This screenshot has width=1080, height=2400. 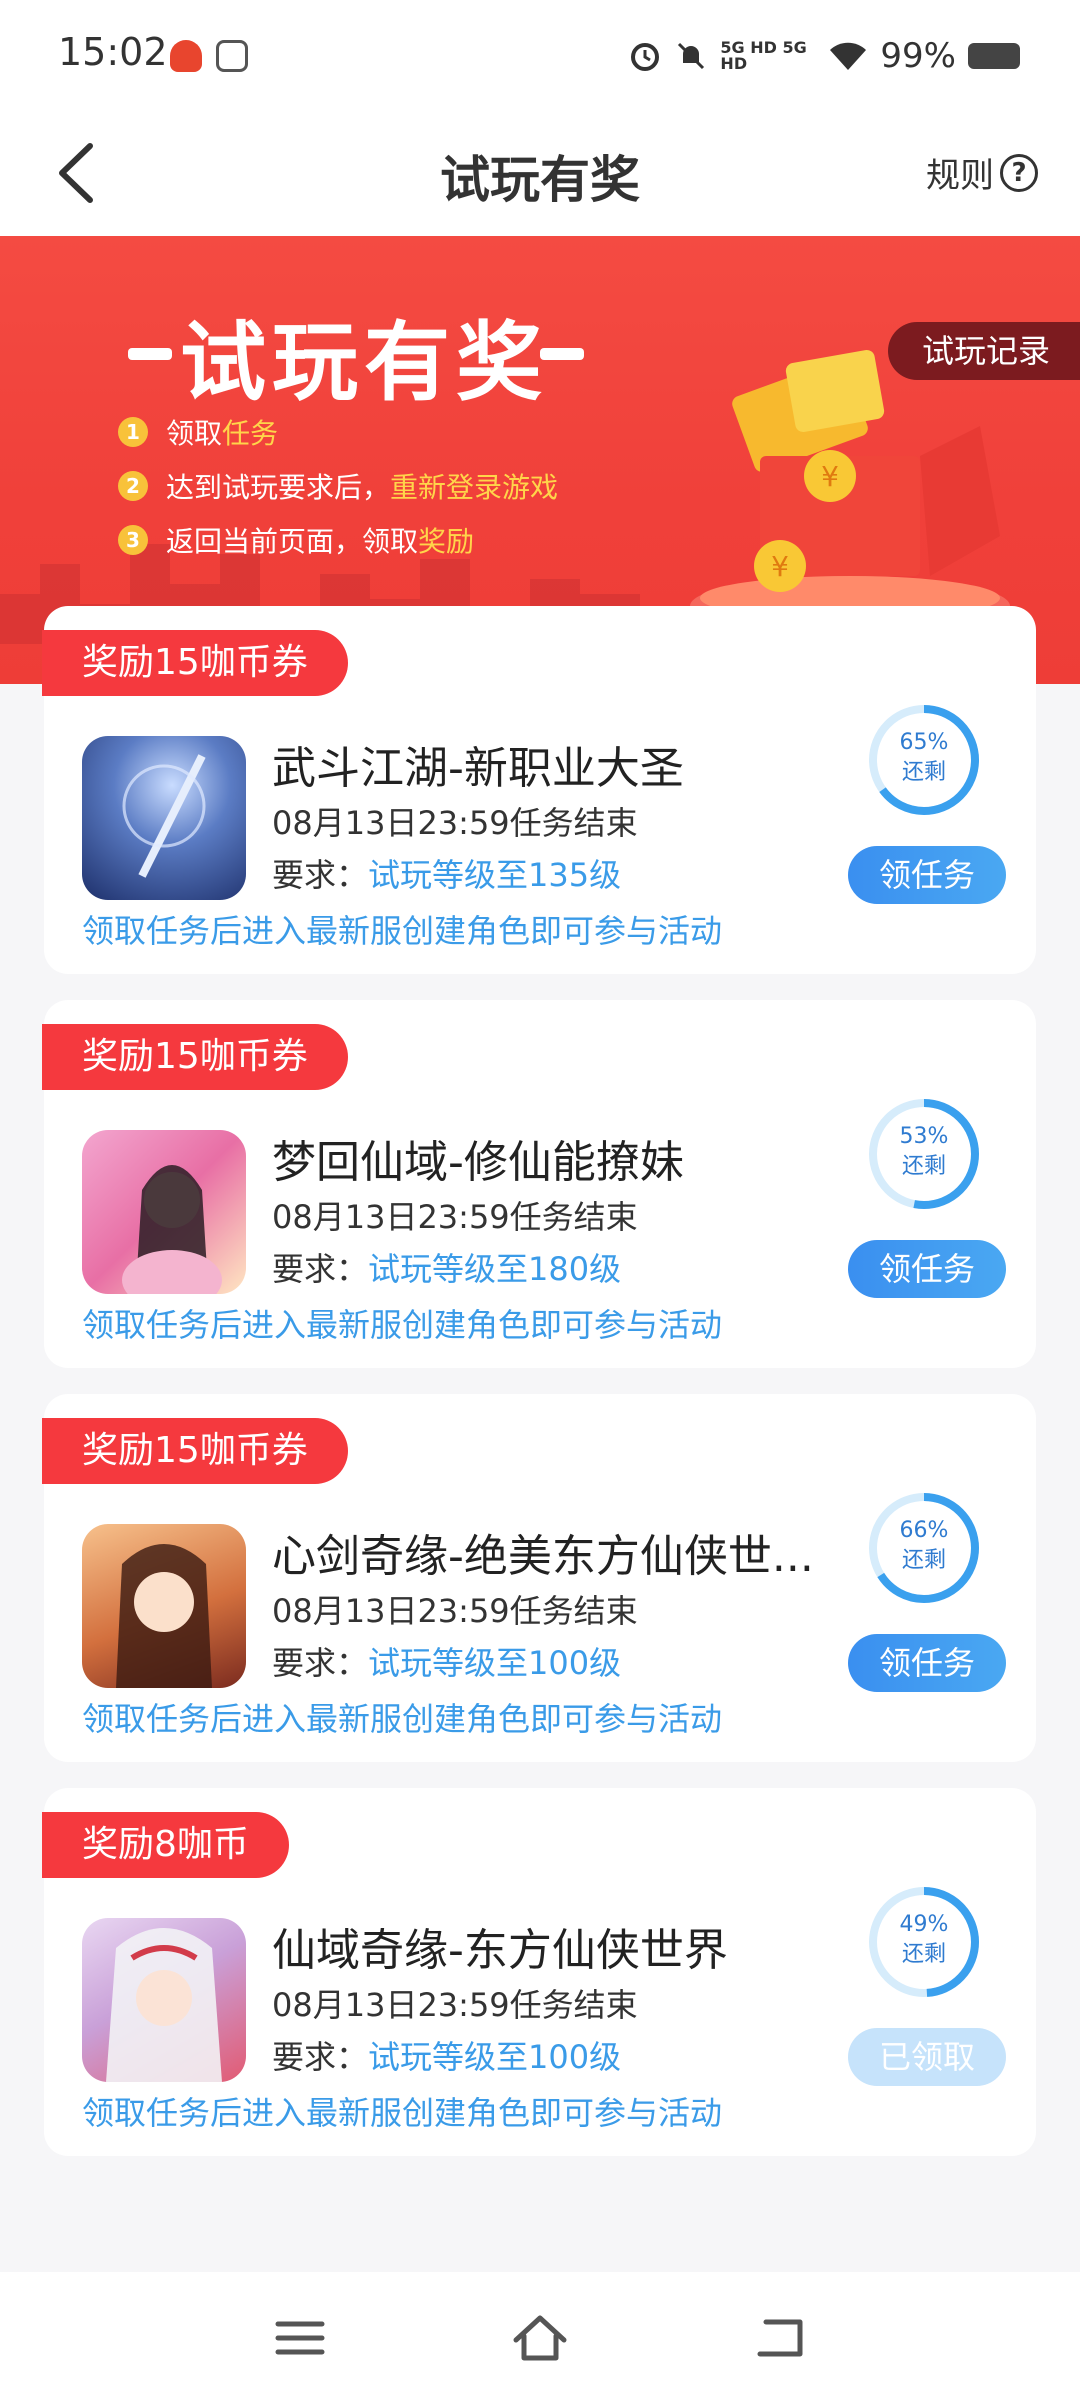 I want to click on step-number: 3, so click(x=133, y=540).